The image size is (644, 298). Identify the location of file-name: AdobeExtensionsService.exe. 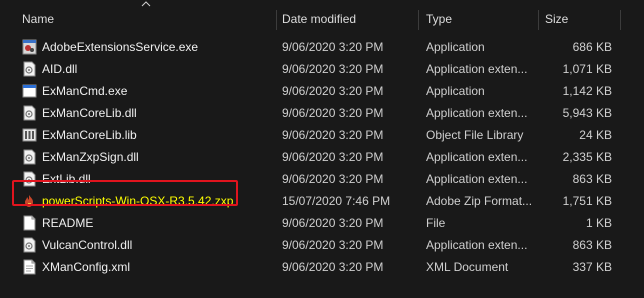
(120, 47).